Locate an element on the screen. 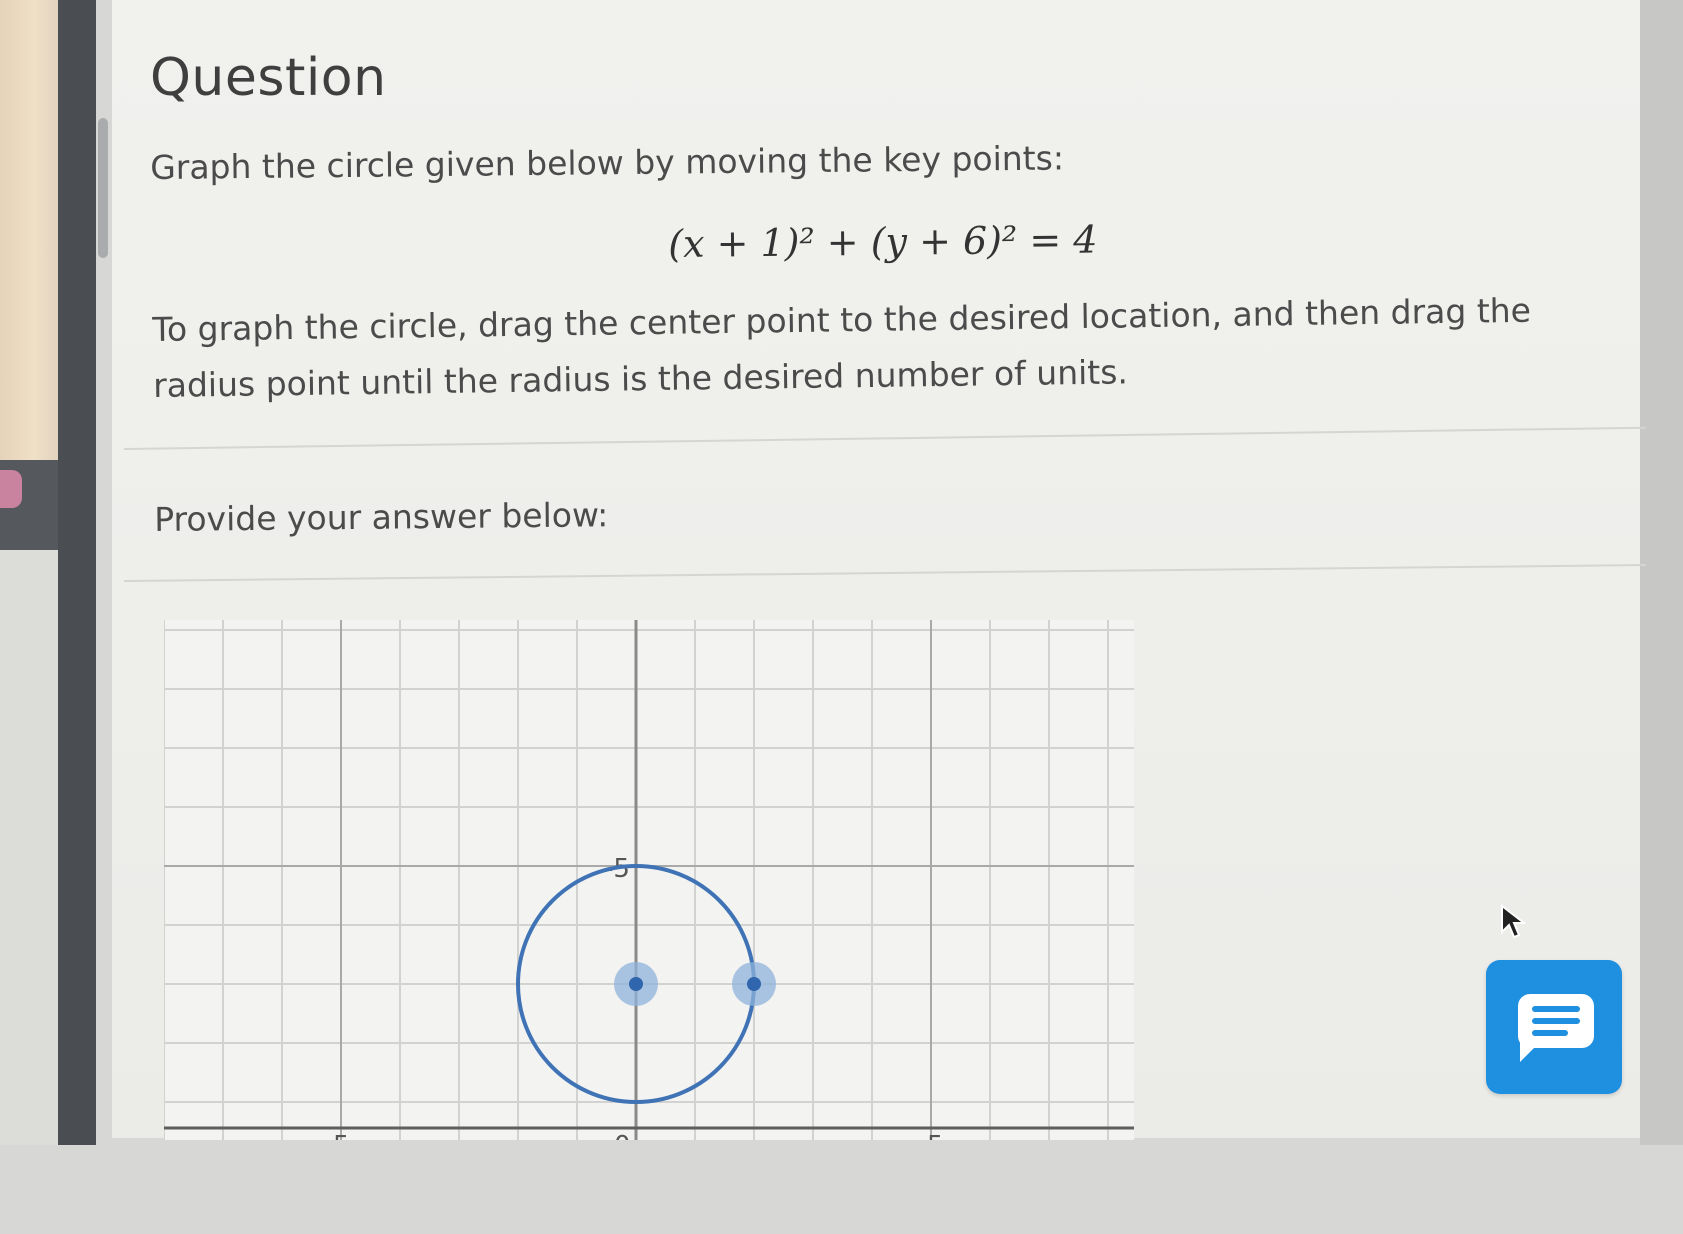 This screenshot has height=1234, width=1683. answer-label: Provide your answer below: is located at coordinates (381, 517).